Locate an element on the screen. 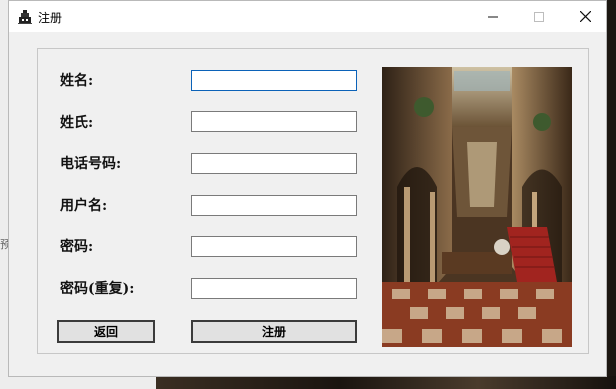 Image resolution: width=616 pixels, height=389 pixels. title-bar: 注册 is located at coordinates (307, 16).